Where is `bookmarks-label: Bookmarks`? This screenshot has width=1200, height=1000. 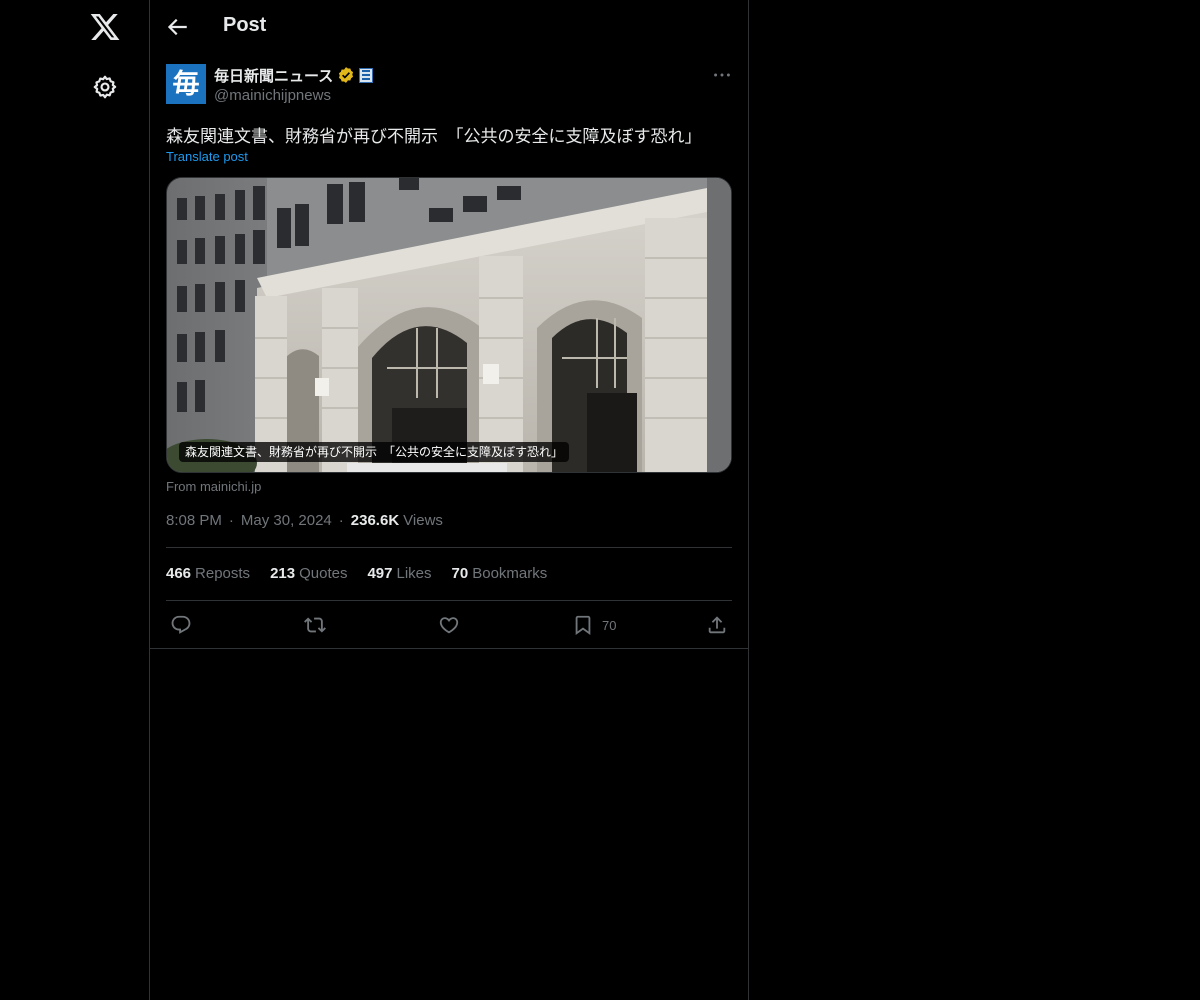 bookmarks-label: Bookmarks is located at coordinates (510, 573).